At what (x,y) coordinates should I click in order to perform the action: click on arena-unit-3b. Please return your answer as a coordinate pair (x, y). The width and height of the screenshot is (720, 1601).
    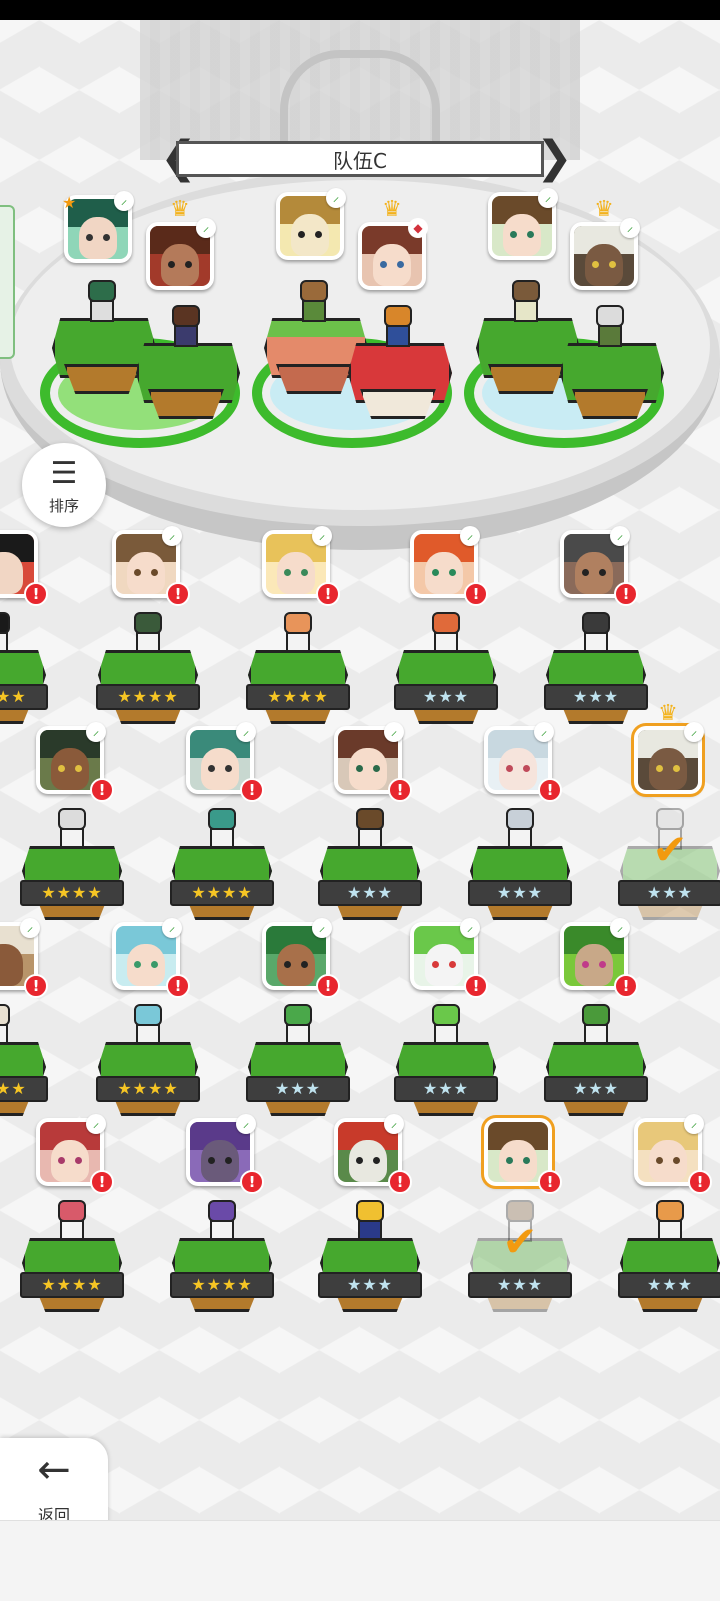
    Looking at the image, I should click on (611, 370).